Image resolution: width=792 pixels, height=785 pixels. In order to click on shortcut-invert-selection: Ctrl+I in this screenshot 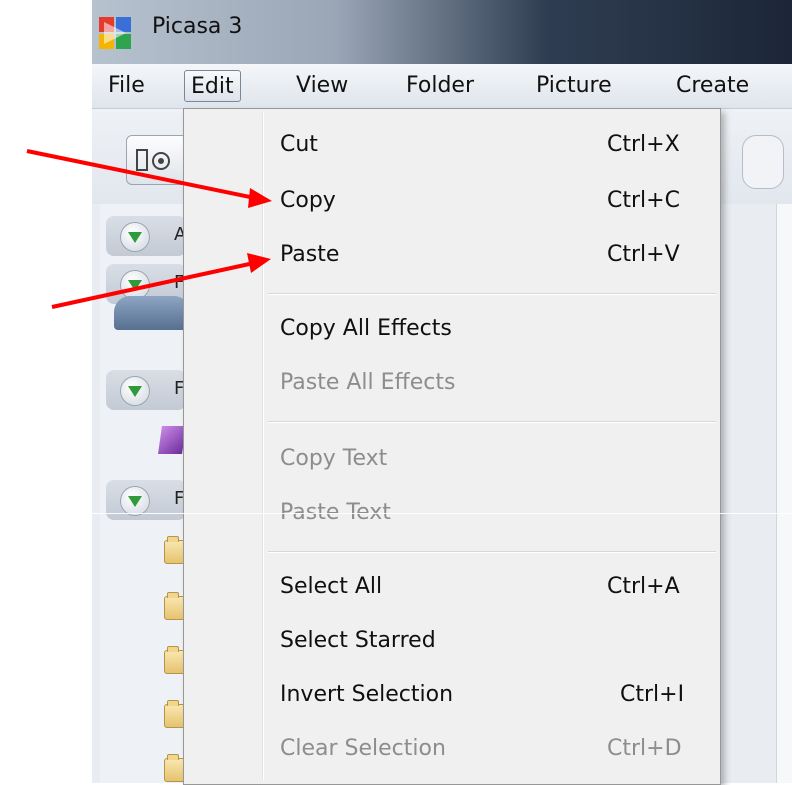, I will do `click(652, 694)`.